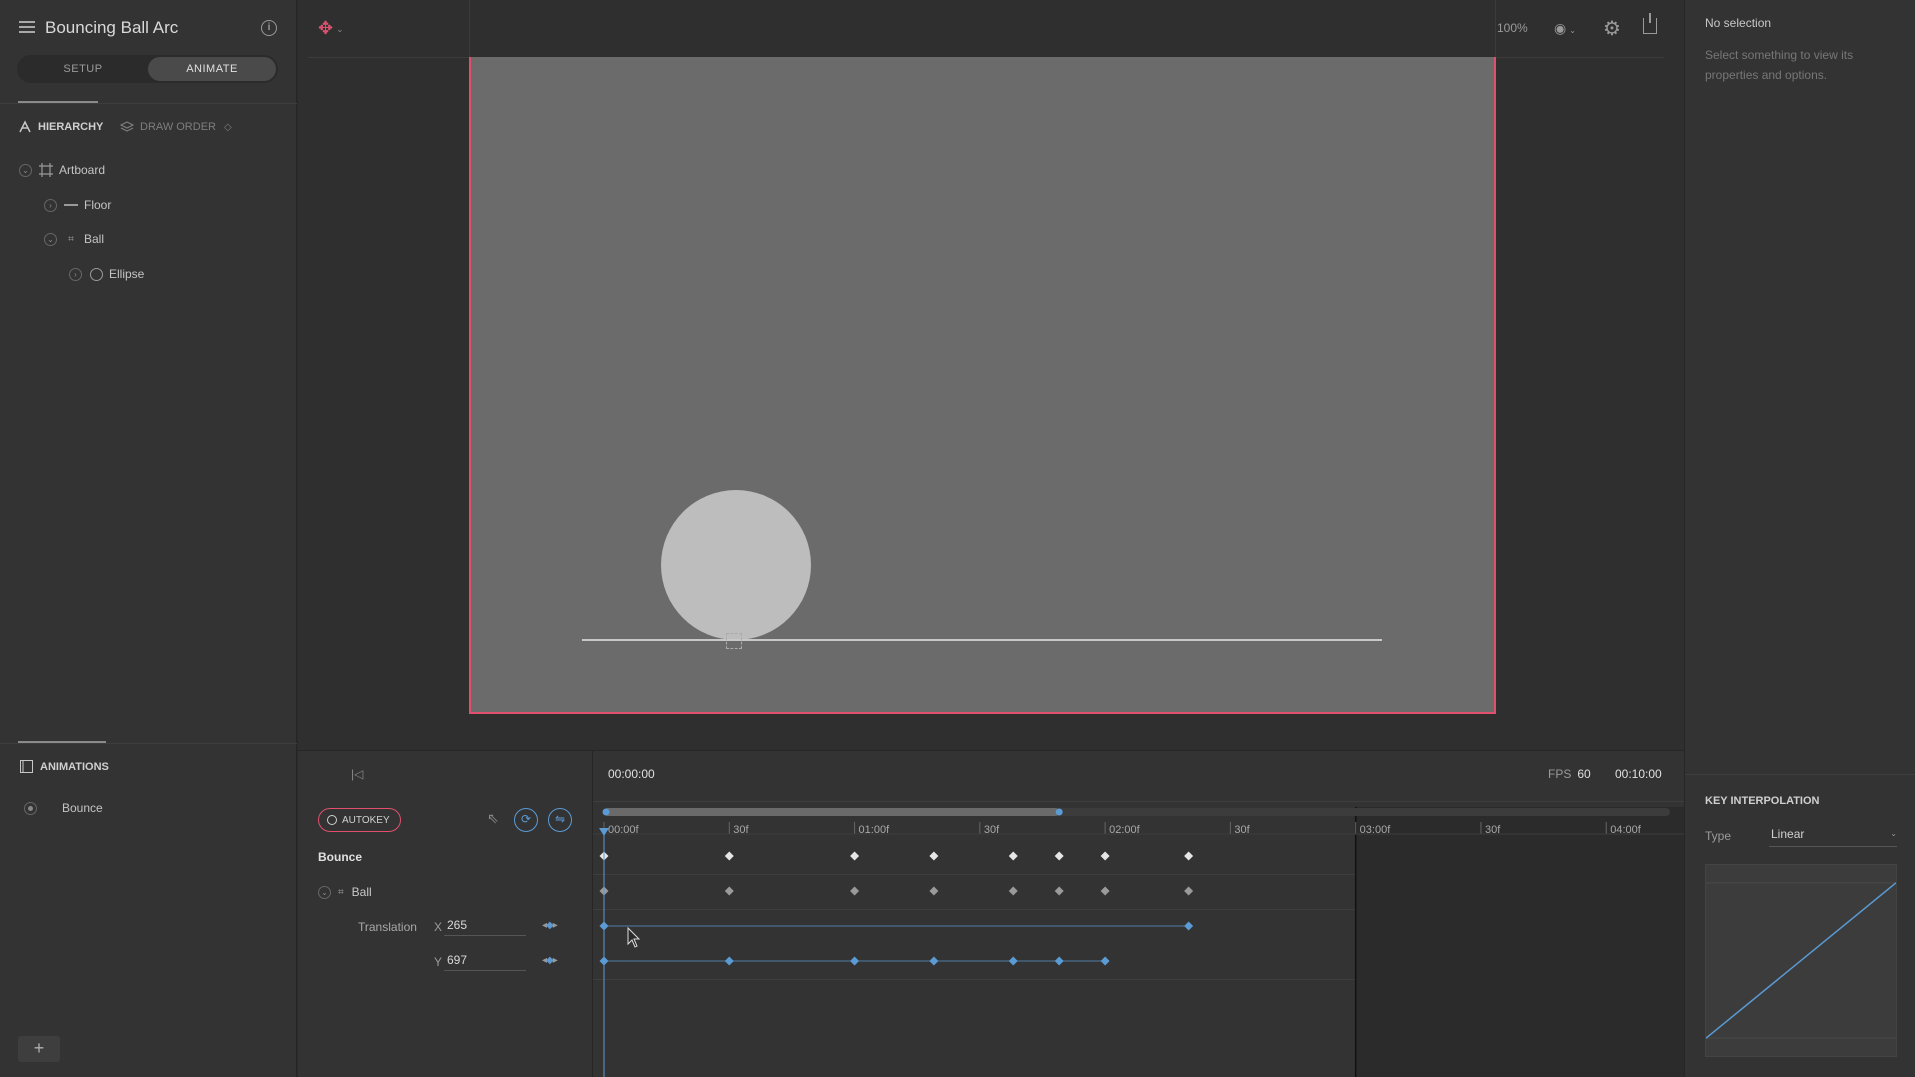 The width and height of the screenshot is (1915, 1077). I want to click on gear-icon: ⚙, so click(1612, 28).